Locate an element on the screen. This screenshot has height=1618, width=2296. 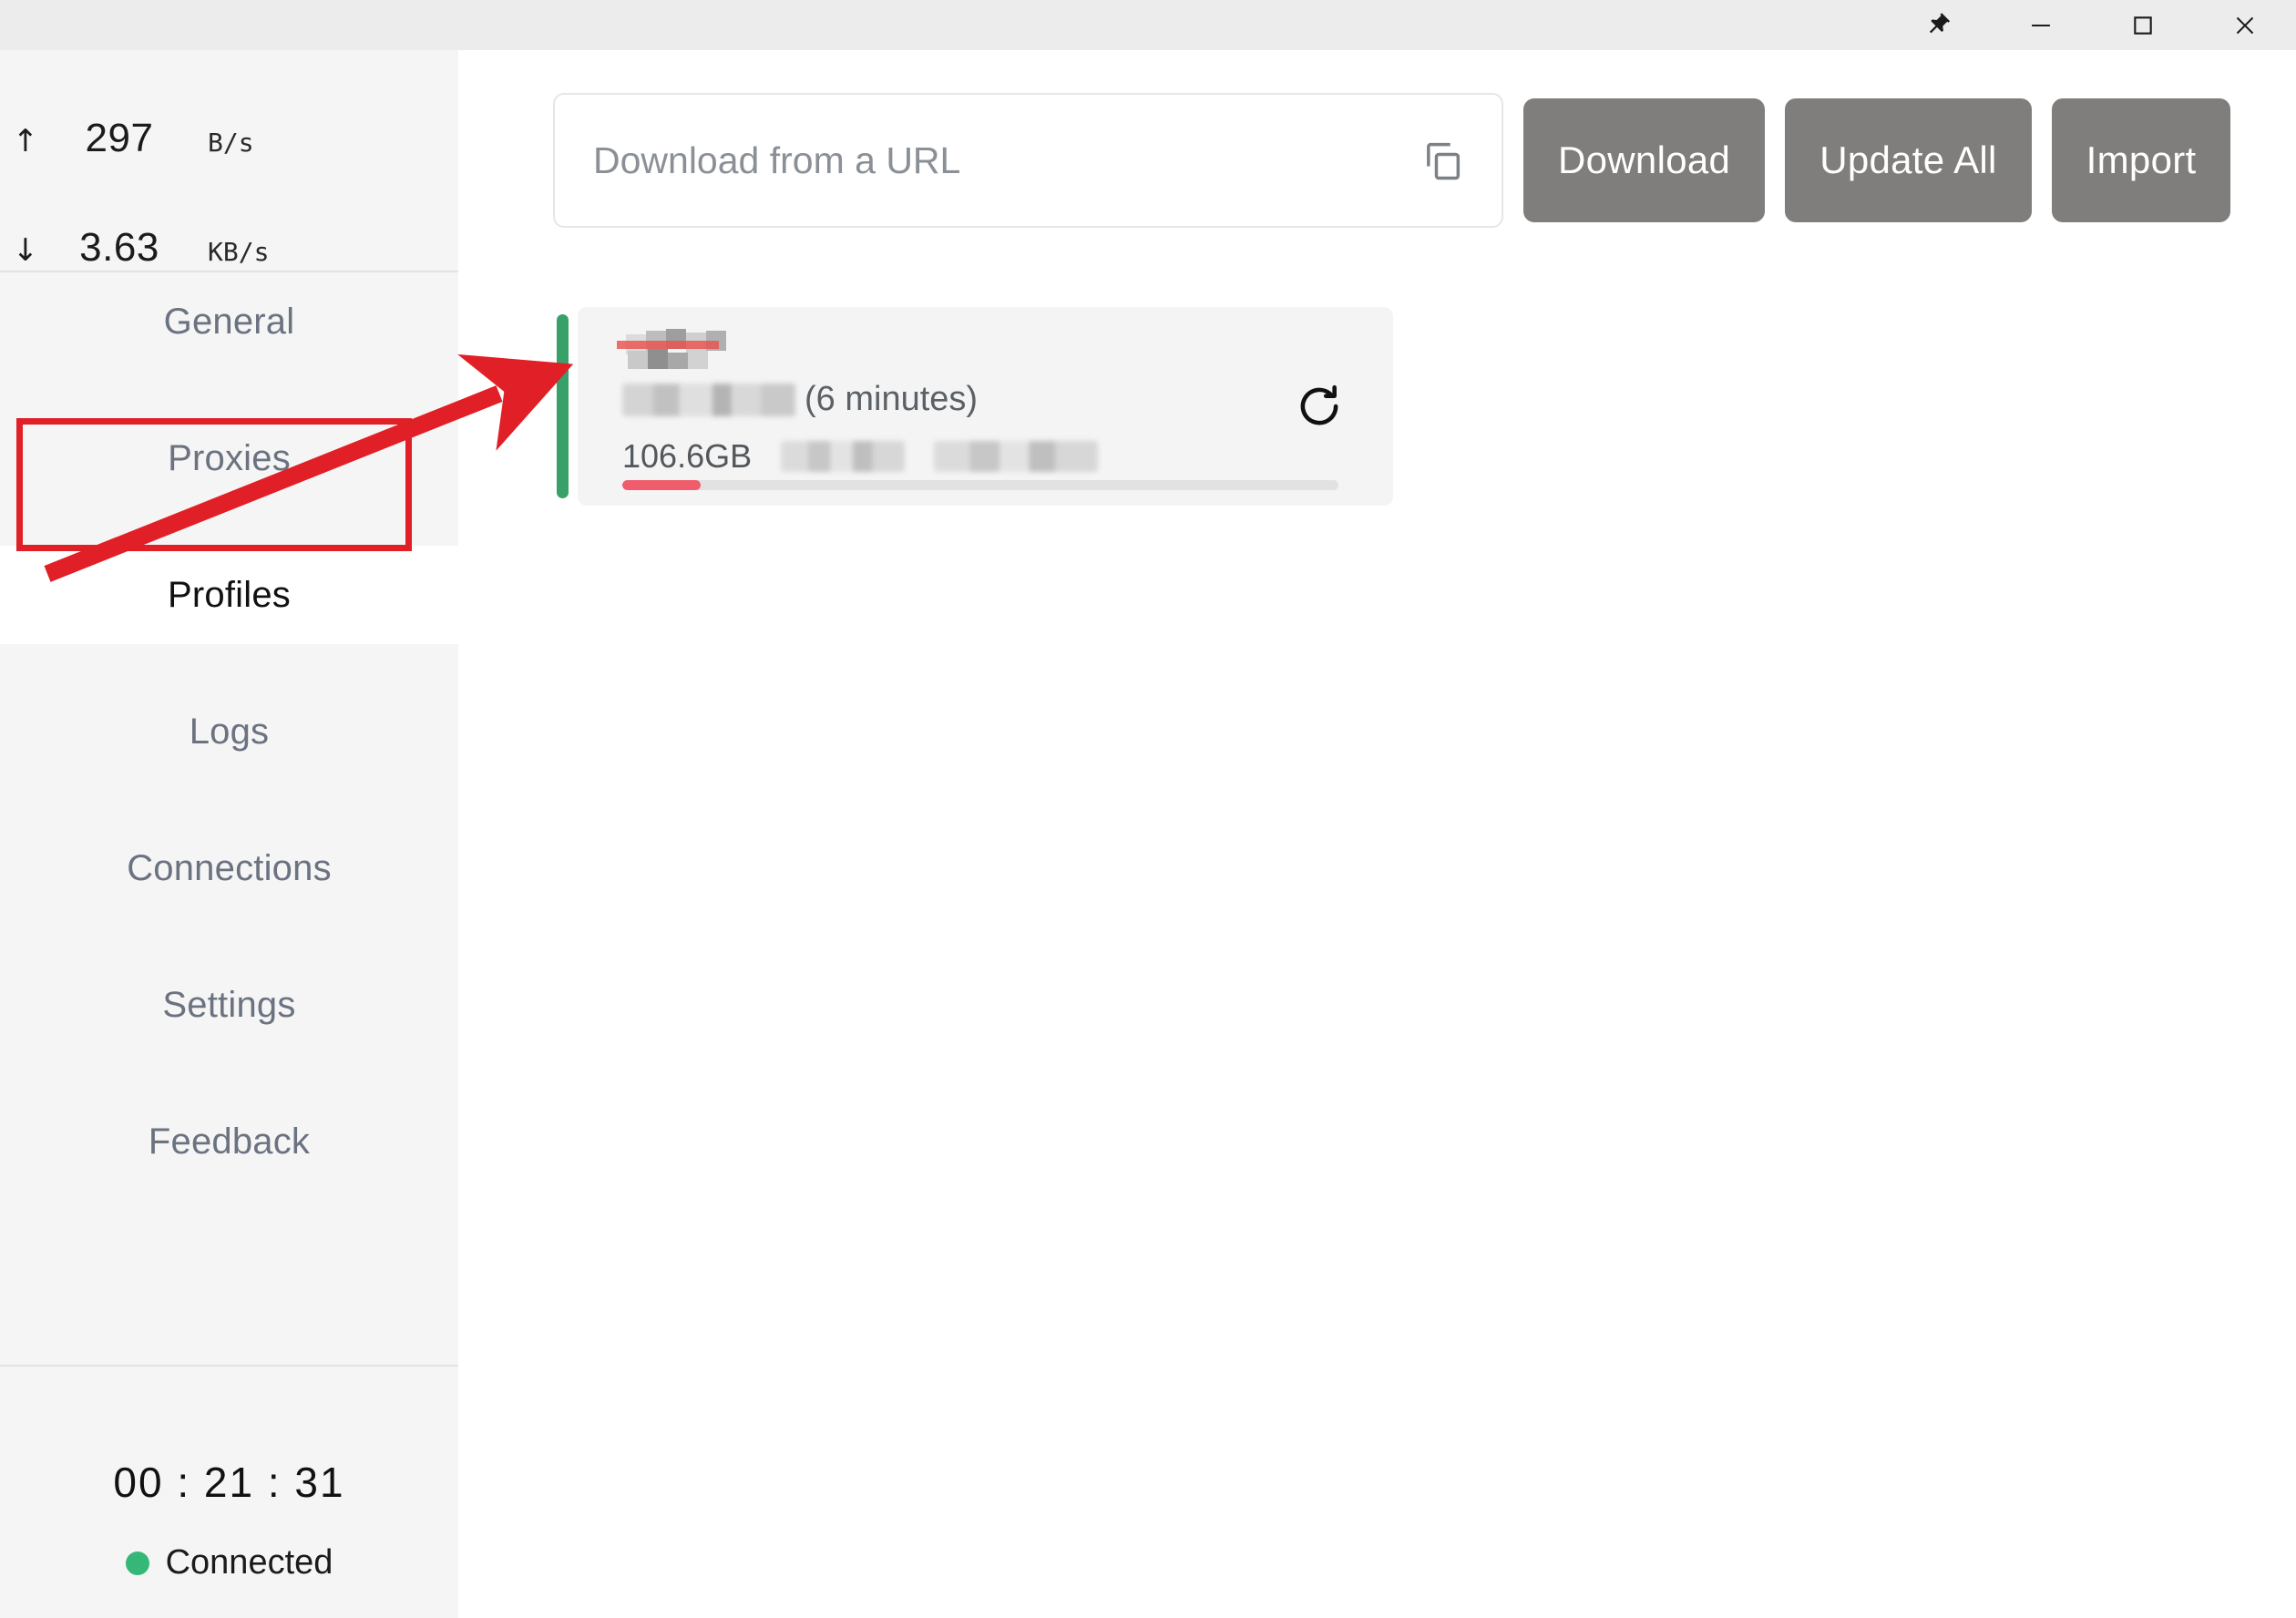
upload-arrow-icon: ↑ is located at coordinates (26, 141).